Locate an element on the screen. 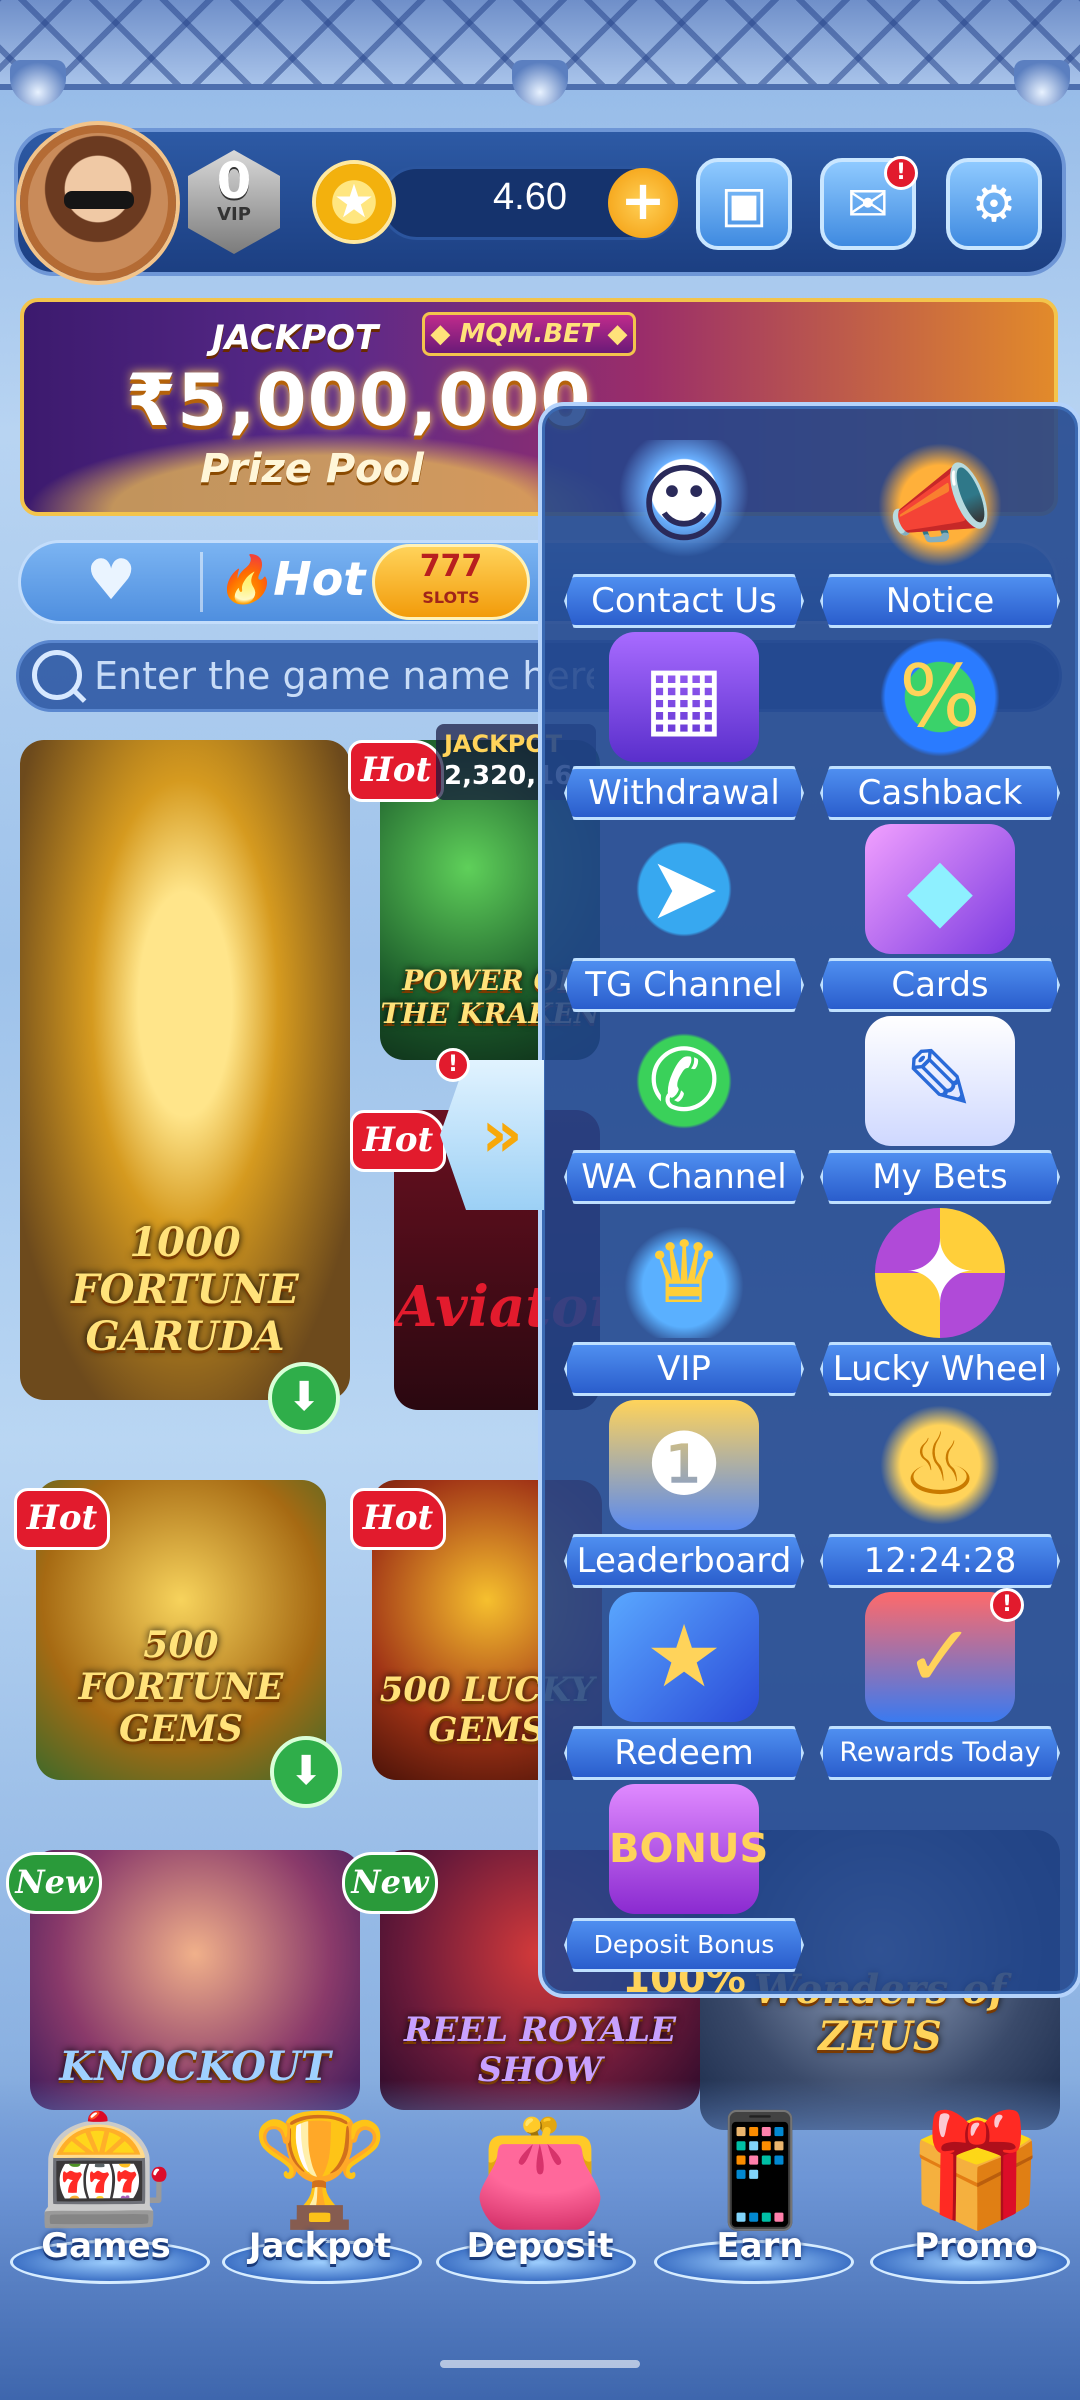  diamond-card-icon: ◆ is located at coordinates (940, 889).